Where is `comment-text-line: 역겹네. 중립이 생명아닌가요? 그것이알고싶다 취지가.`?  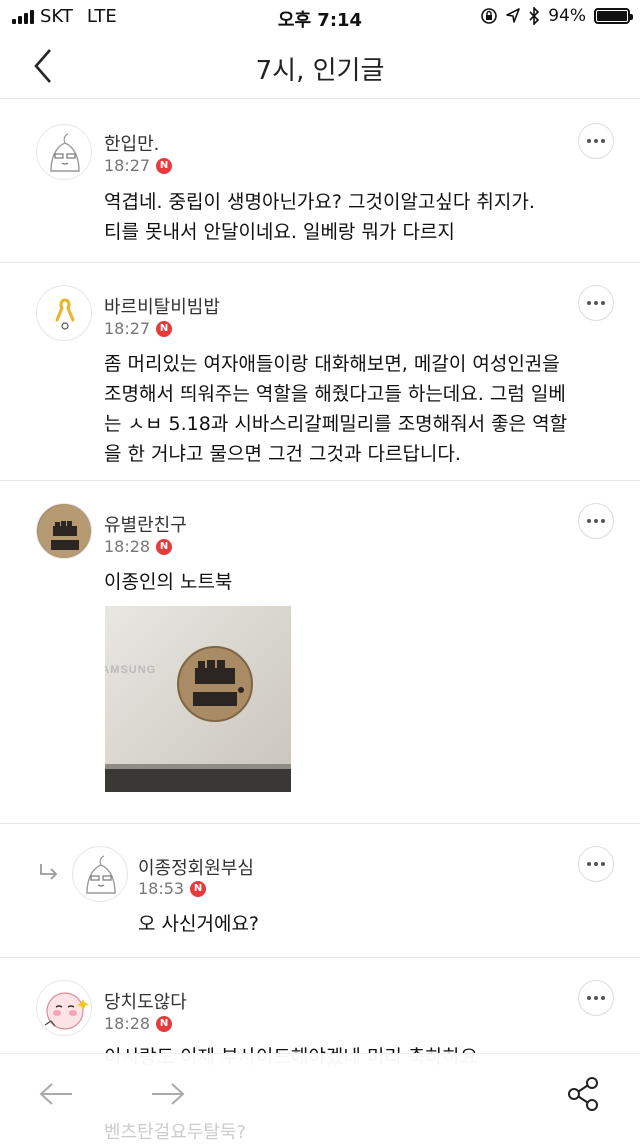
comment-text-line: 역겹네. 중립이 생명아닌가요? 그것이알고싶다 취지가. is located at coordinates (319, 202).